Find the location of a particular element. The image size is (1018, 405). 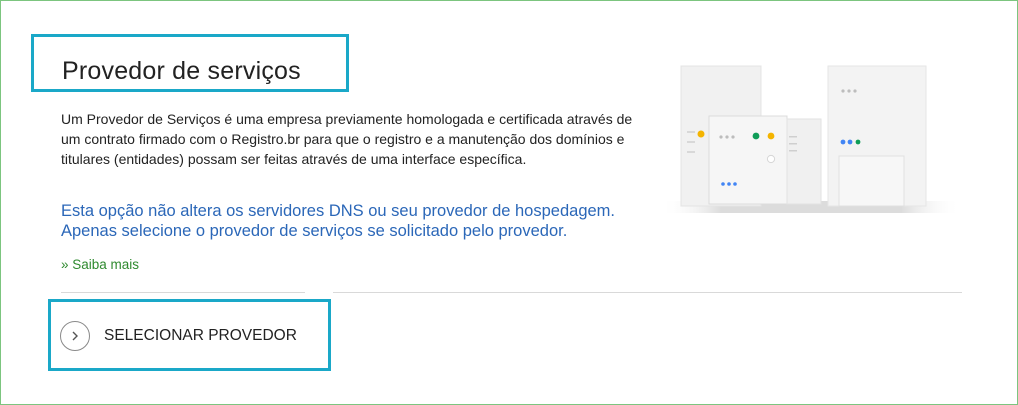

chevron-right-icon is located at coordinates (75, 336).